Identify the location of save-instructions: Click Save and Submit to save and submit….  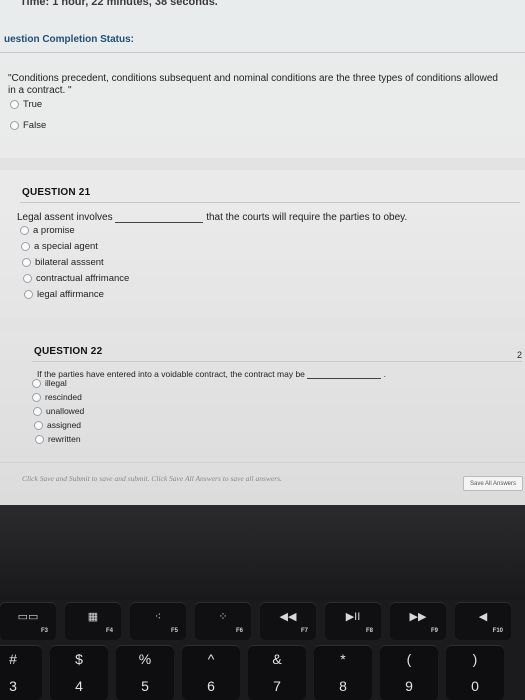
(152, 478).